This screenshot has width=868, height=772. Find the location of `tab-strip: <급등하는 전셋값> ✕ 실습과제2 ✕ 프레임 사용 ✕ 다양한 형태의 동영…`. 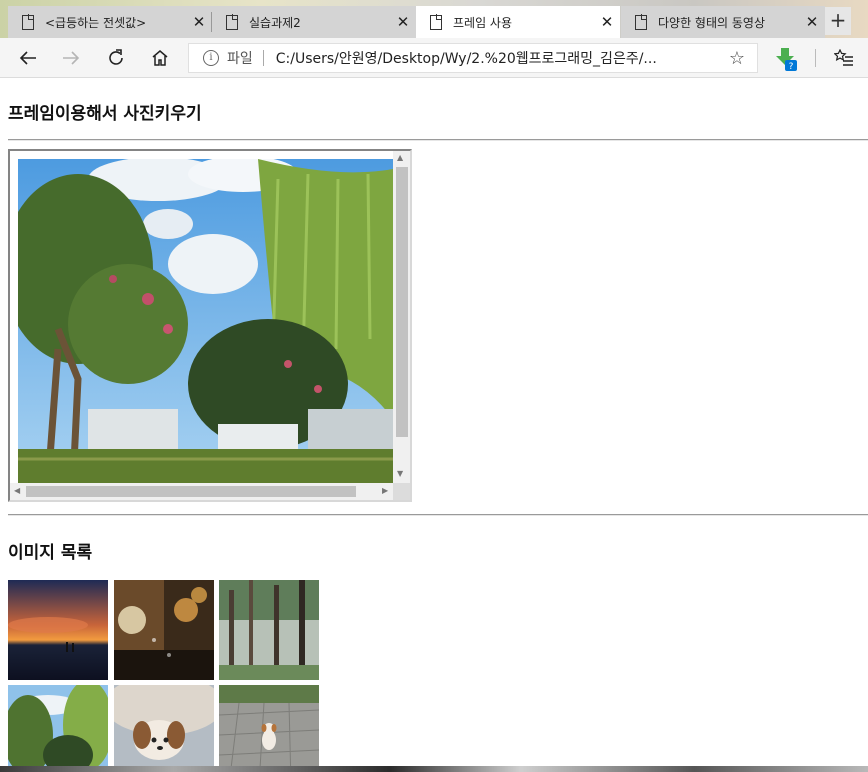

tab-strip: <급등하는 전셋값> ✕ 실습과제2 ✕ 프레임 사용 ✕ 다양한 형태의 동영… is located at coordinates (434, 19).